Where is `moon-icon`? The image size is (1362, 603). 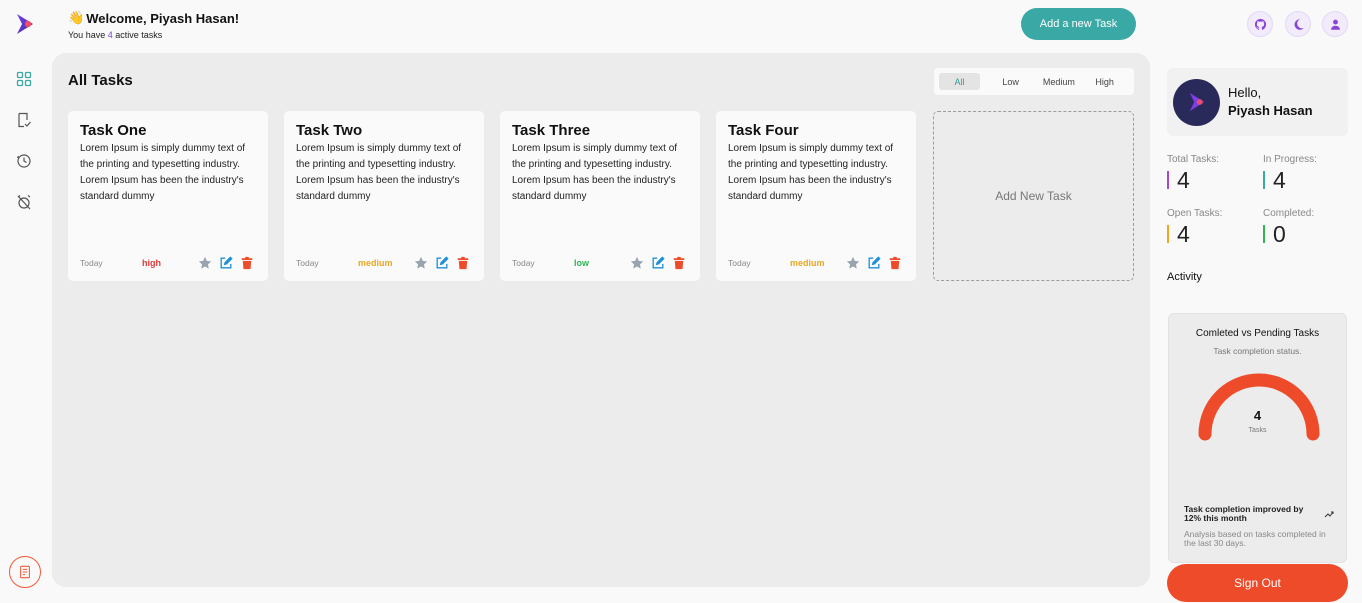
moon-icon is located at coordinates (1298, 24).